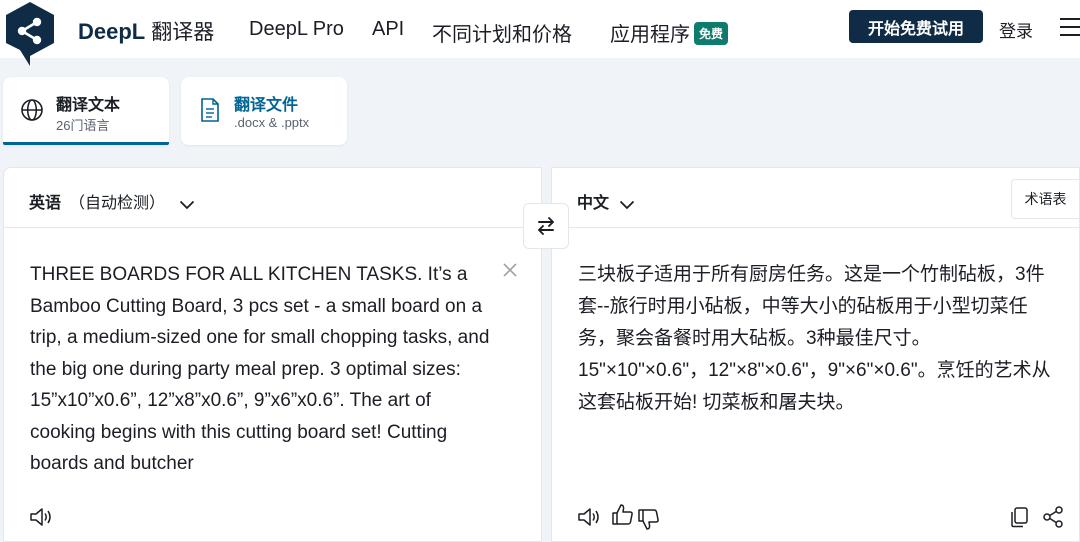  What do you see at coordinates (1053, 517) in the screenshot?
I see `share-icon` at bounding box center [1053, 517].